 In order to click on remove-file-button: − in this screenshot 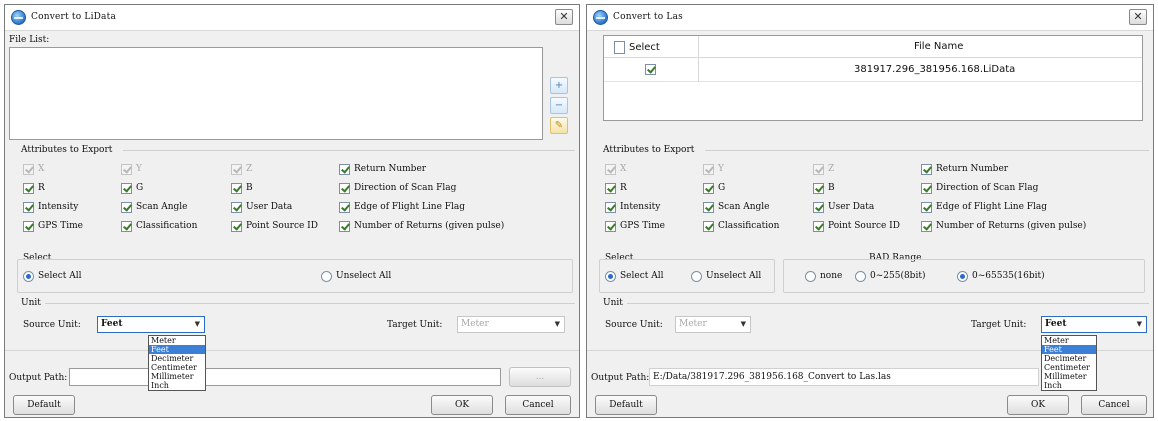, I will do `click(559, 105)`.